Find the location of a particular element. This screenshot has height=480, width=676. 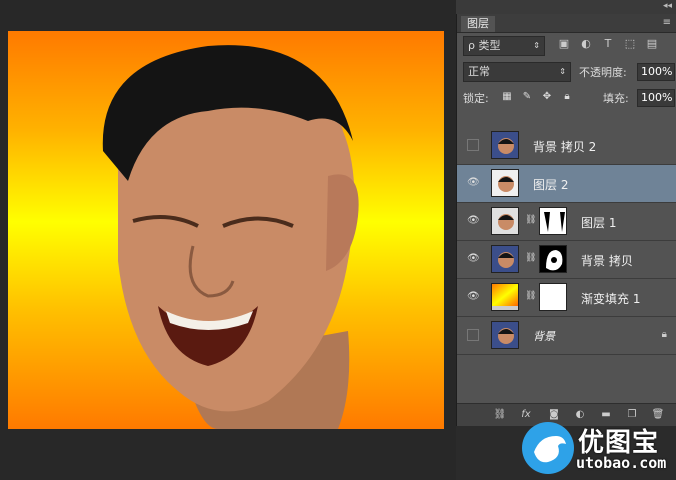

layer-name: 背景 拷贝 is located at coordinates (607, 261).